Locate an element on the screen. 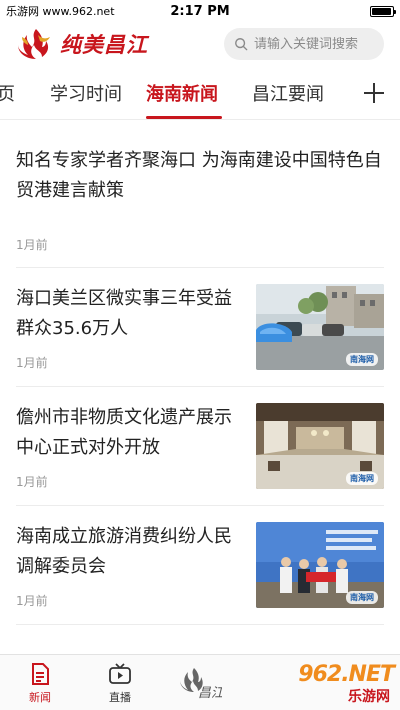 This screenshot has height=710, width=400. search-box is located at coordinates (304, 44).